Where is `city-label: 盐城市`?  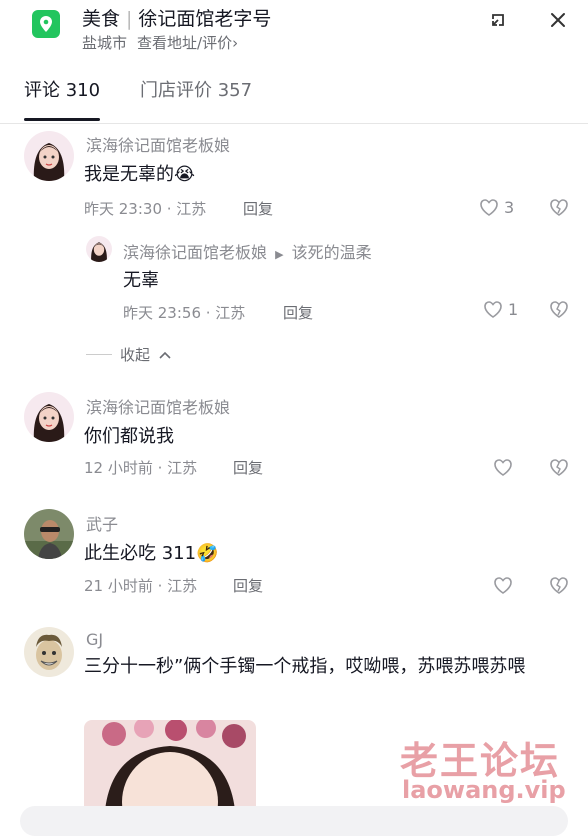
city-label: 盐城市 is located at coordinates (105, 43).